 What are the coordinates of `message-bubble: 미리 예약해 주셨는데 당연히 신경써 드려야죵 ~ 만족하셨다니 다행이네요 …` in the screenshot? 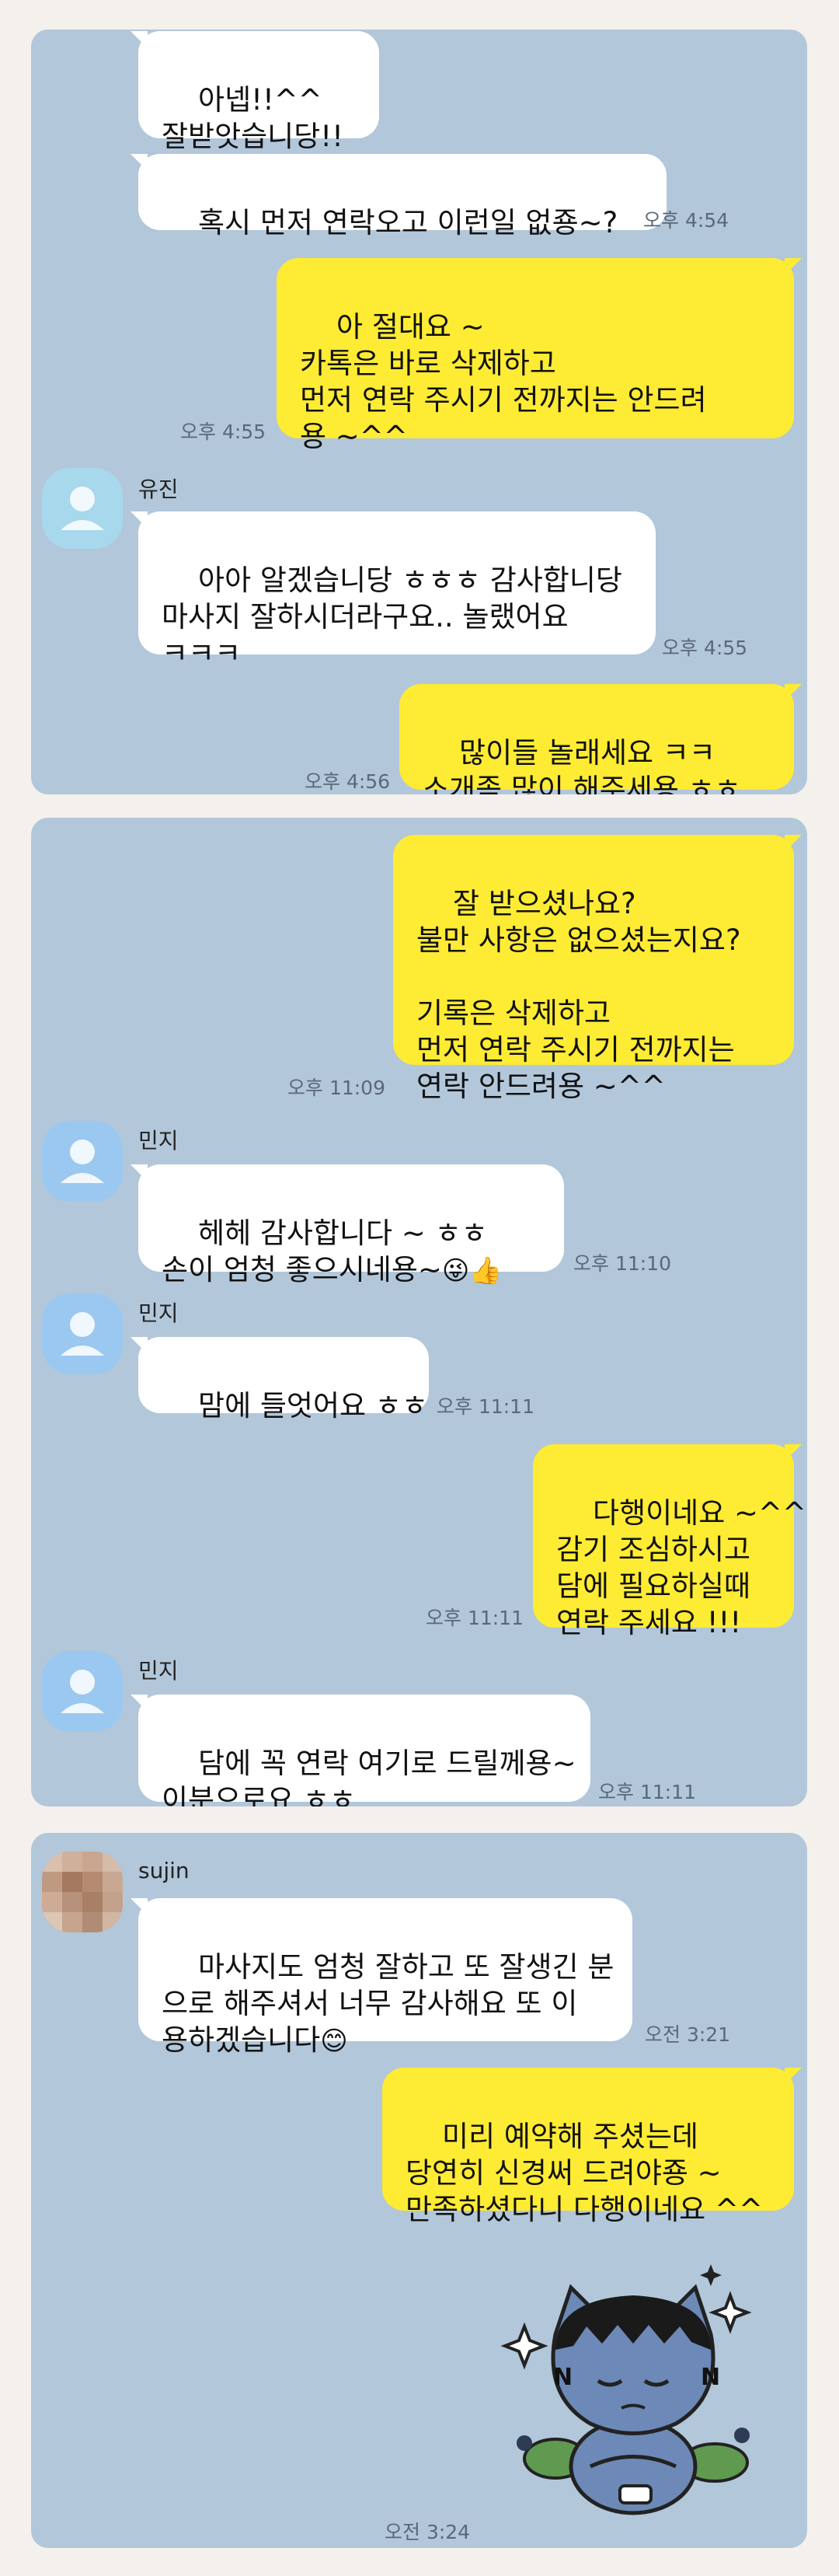 It's located at (592, 2147).